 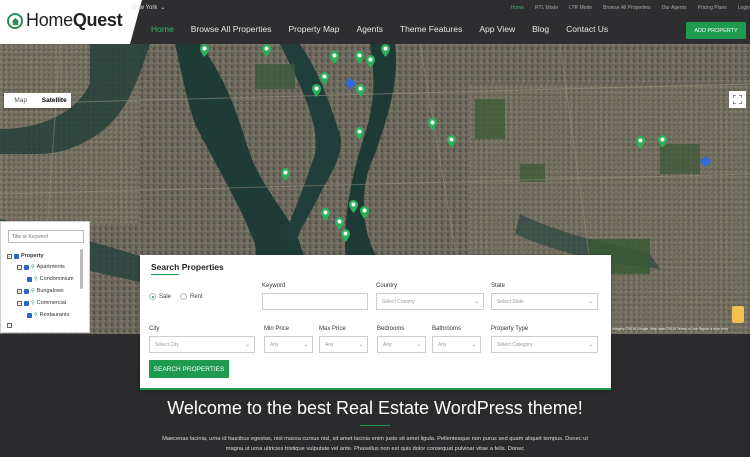 What do you see at coordinates (497, 29) in the screenshot?
I see `nav-app-view: App View` at bounding box center [497, 29].